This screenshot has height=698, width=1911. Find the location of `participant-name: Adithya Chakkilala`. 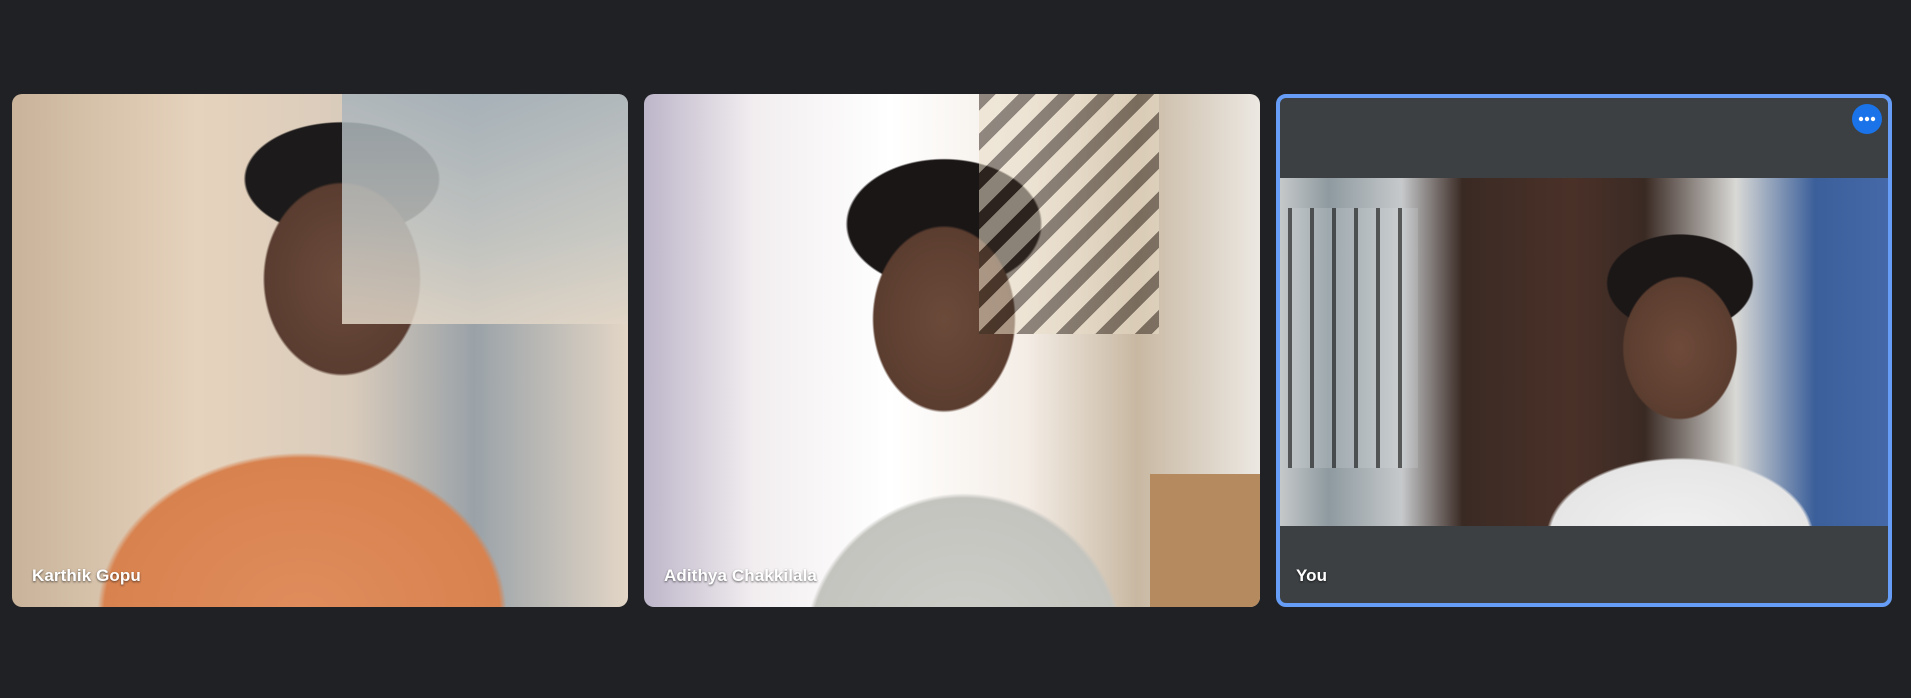

participant-name: Adithya Chakkilala is located at coordinates (740, 575).